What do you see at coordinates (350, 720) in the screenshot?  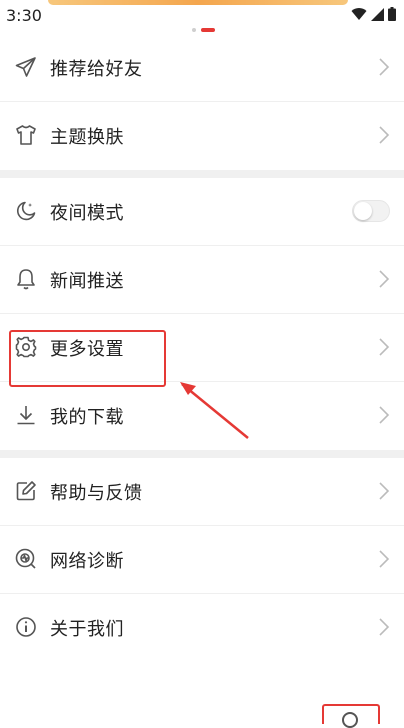 I see `partial-icon` at bounding box center [350, 720].